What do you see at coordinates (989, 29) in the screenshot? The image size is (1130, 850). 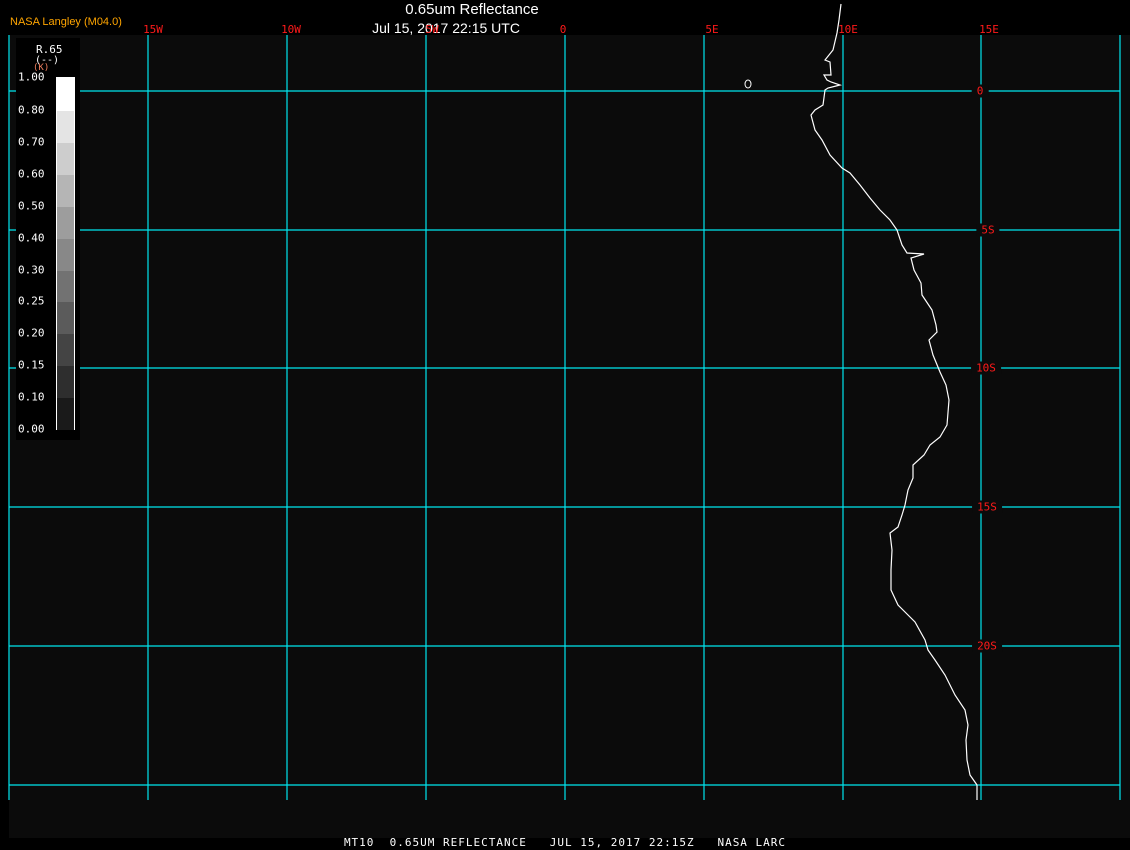 I see `lon-label: 15E` at bounding box center [989, 29].